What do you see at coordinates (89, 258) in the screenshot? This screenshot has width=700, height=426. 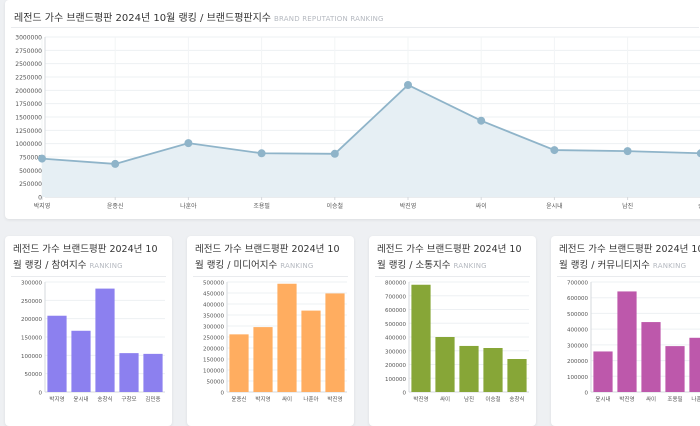 I see `participation-chart-title: 레전드 가수 브랜드평판 2024년 10월 랭킹 / 참여지수 RANKING` at bounding box center [89, 258].